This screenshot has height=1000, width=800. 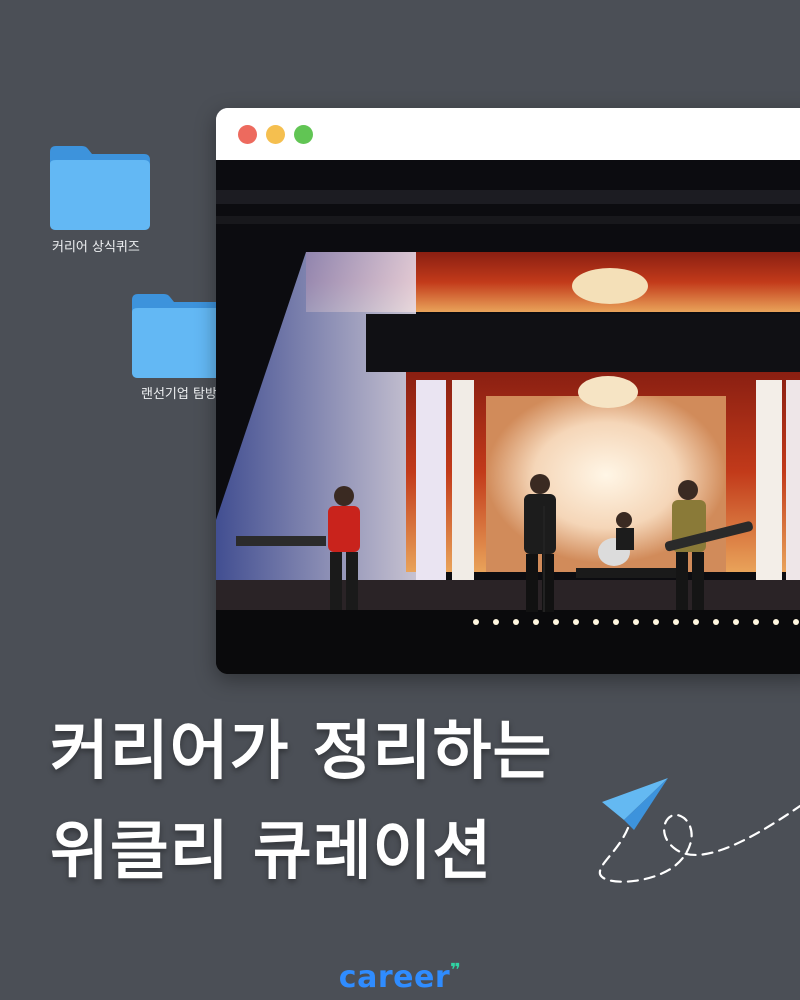 I want to click on folder-label-company-tour: 랜선기업 탐방, so click(x=179, y=394).